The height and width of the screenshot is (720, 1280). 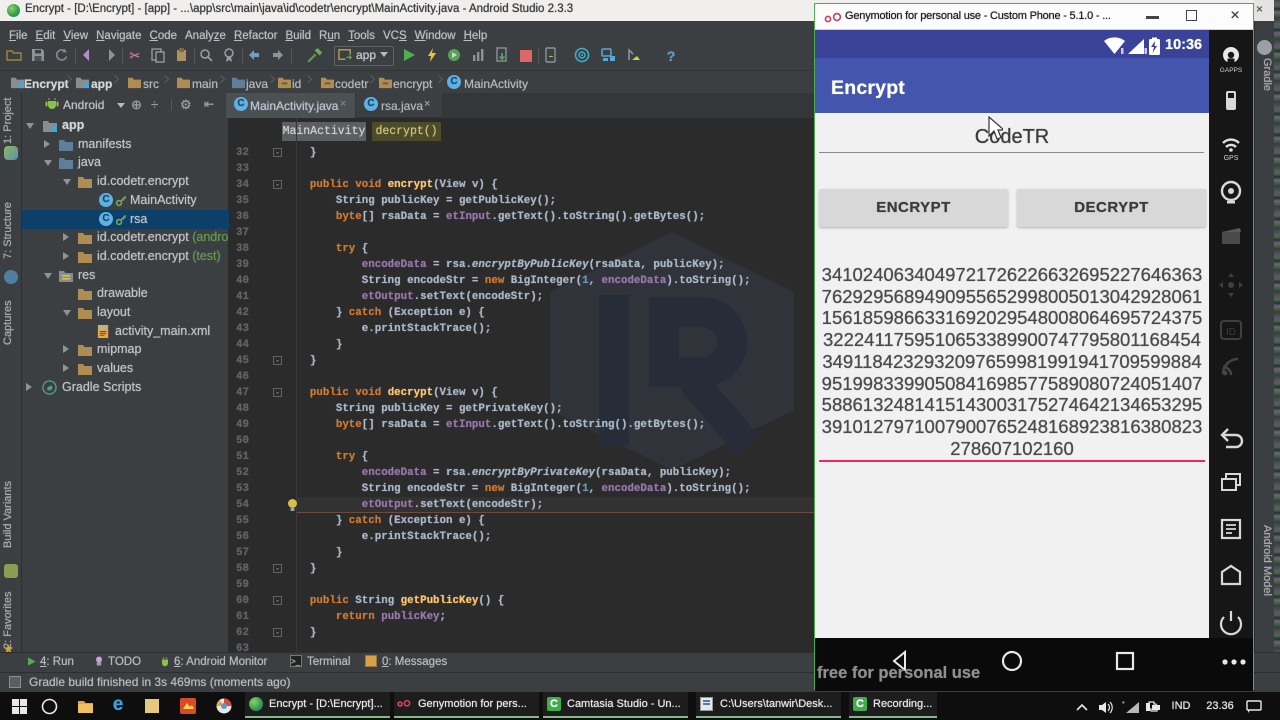 I want to click on svg-text: ID, so click(x=1231, y=332).